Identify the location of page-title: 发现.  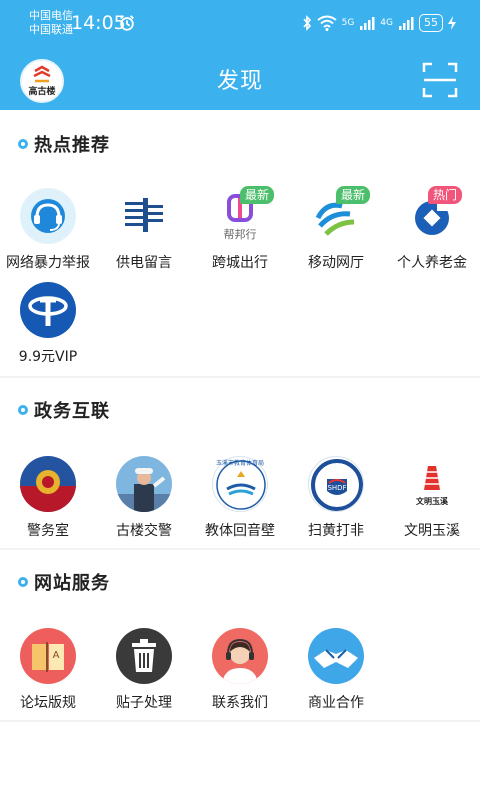
(239, 81).